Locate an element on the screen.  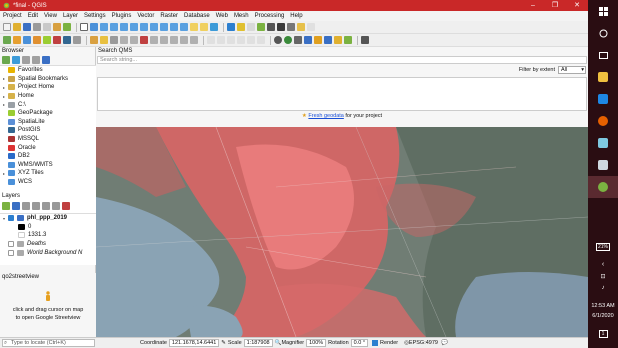
filter-browser-icon is located at coordinates (26, 60).